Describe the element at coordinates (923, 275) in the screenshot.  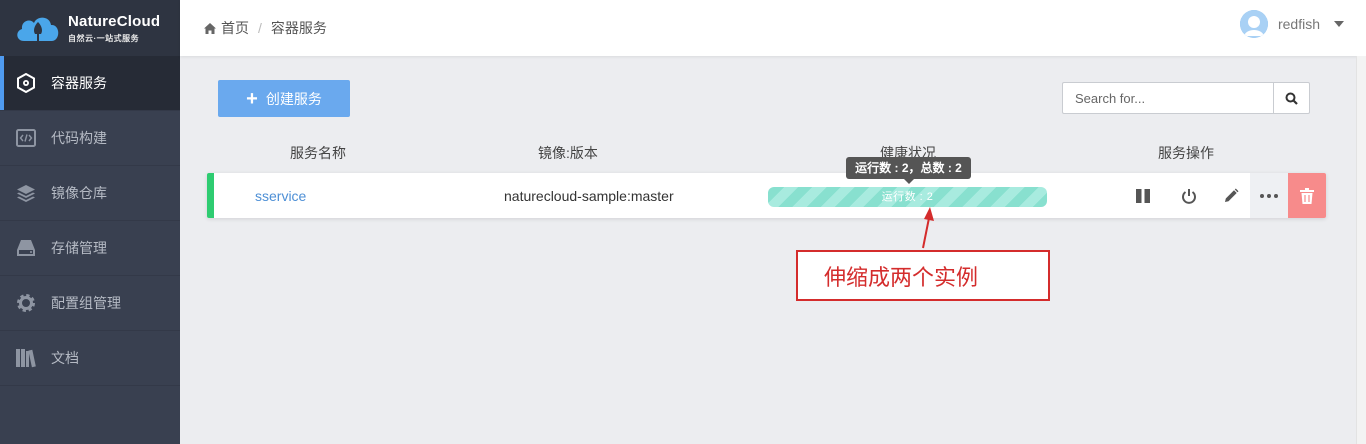
I see `annotation-callout: 伸缩成两个实例` at that location.